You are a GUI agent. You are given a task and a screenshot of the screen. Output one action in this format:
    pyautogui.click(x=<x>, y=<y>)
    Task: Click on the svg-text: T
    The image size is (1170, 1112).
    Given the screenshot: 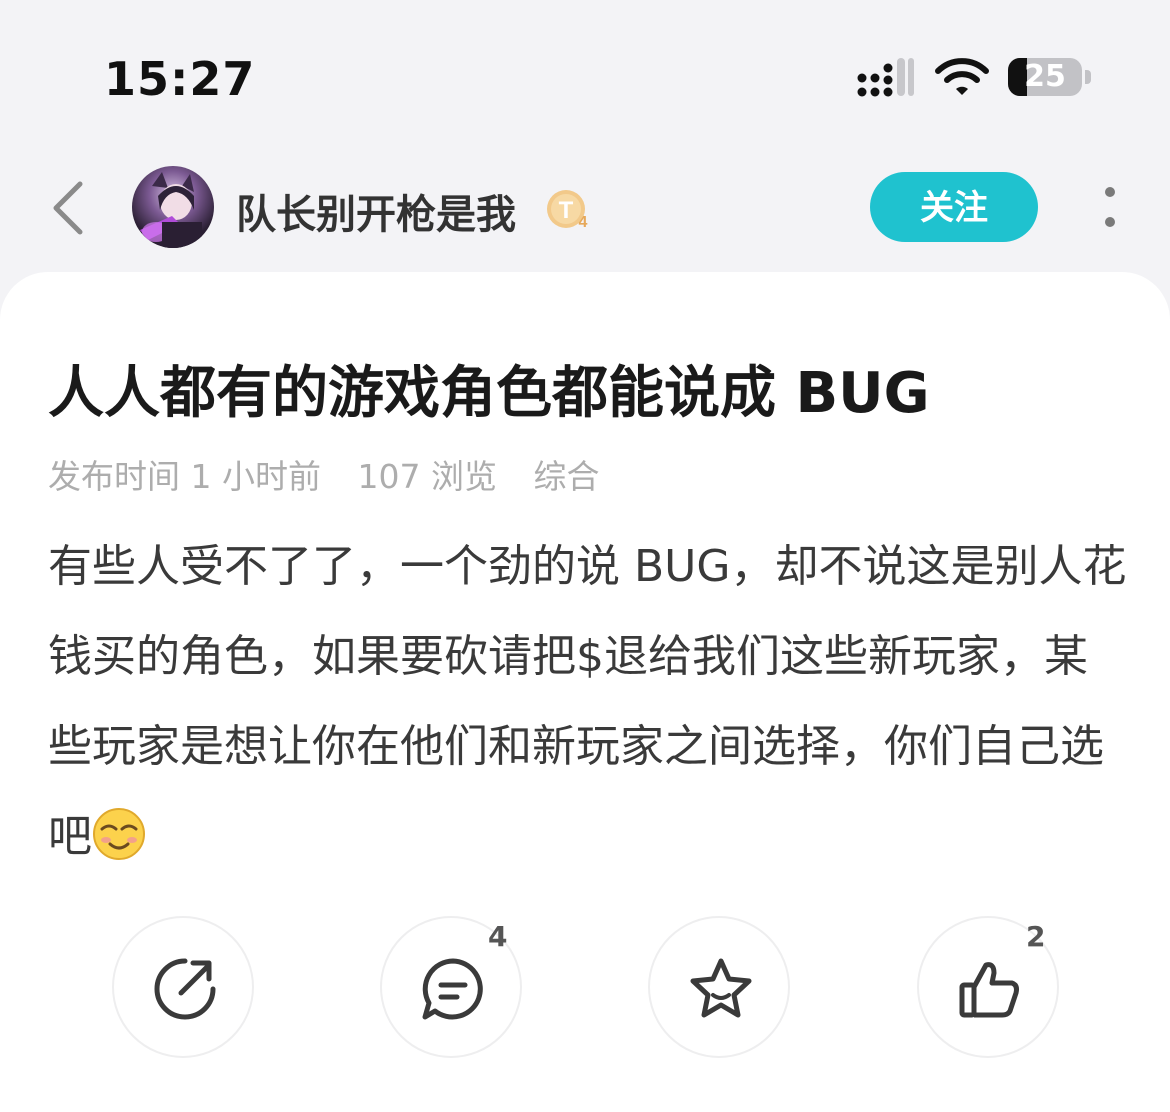 What is the action you would take?
    pyautogui.click(x=566, y=210)
    